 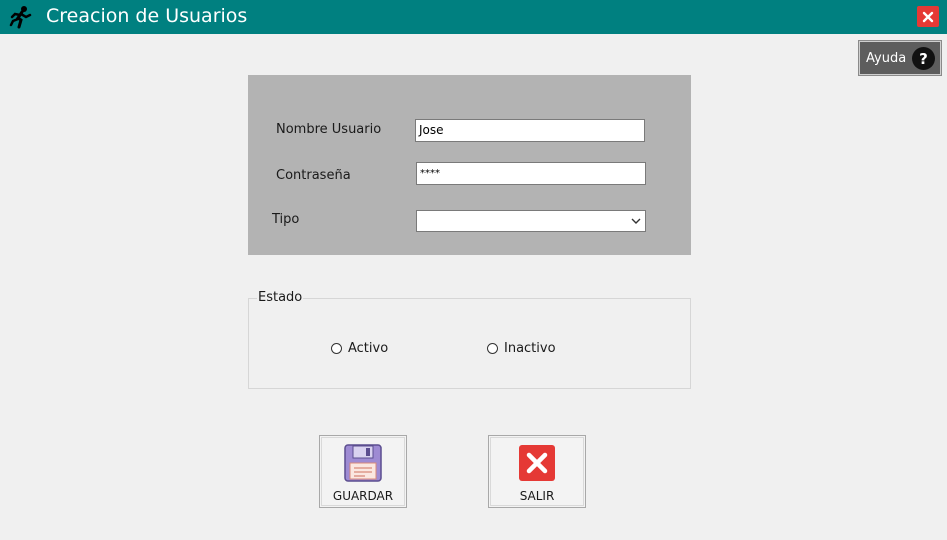 What do you see at coordinates (530, 348) in the screenshot?
I see `radio-inactivo-label: Inactivo` at bounding box center [530, 348].